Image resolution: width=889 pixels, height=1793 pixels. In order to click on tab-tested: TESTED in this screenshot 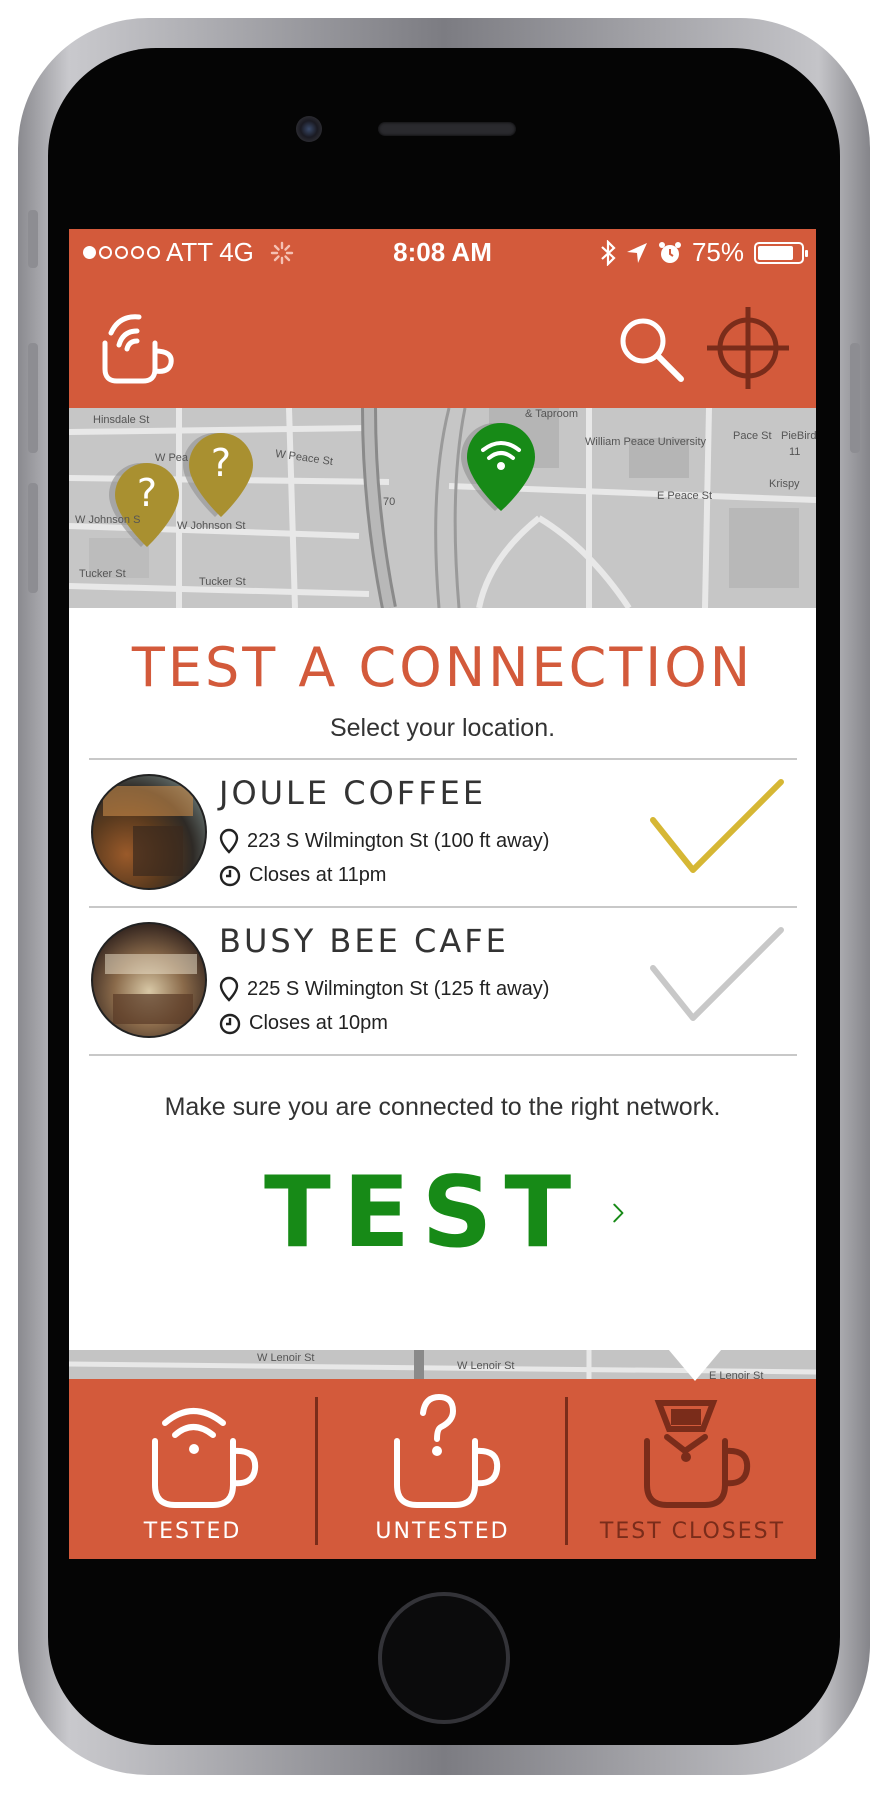, I will do `click(192, 1469)`.